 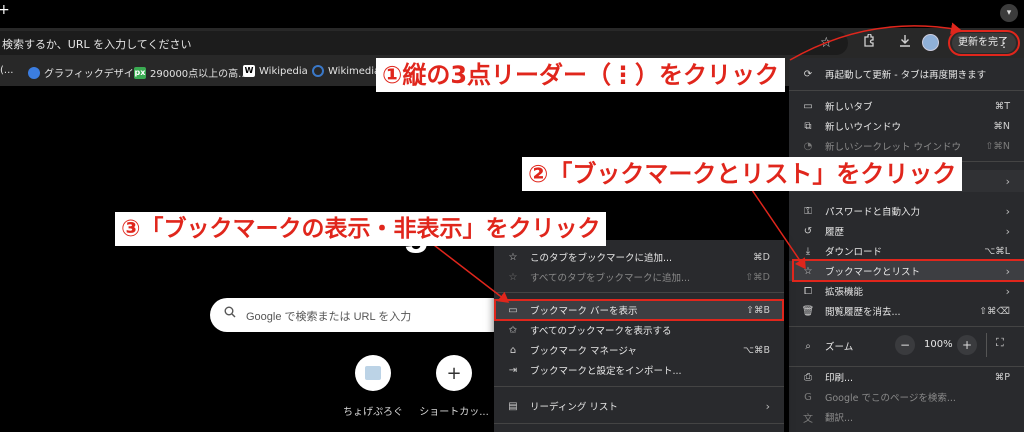 What do you see at coordinates (778, 229) in the screenshot?
I see `arrow-step2` at bounding box center [778, 229].